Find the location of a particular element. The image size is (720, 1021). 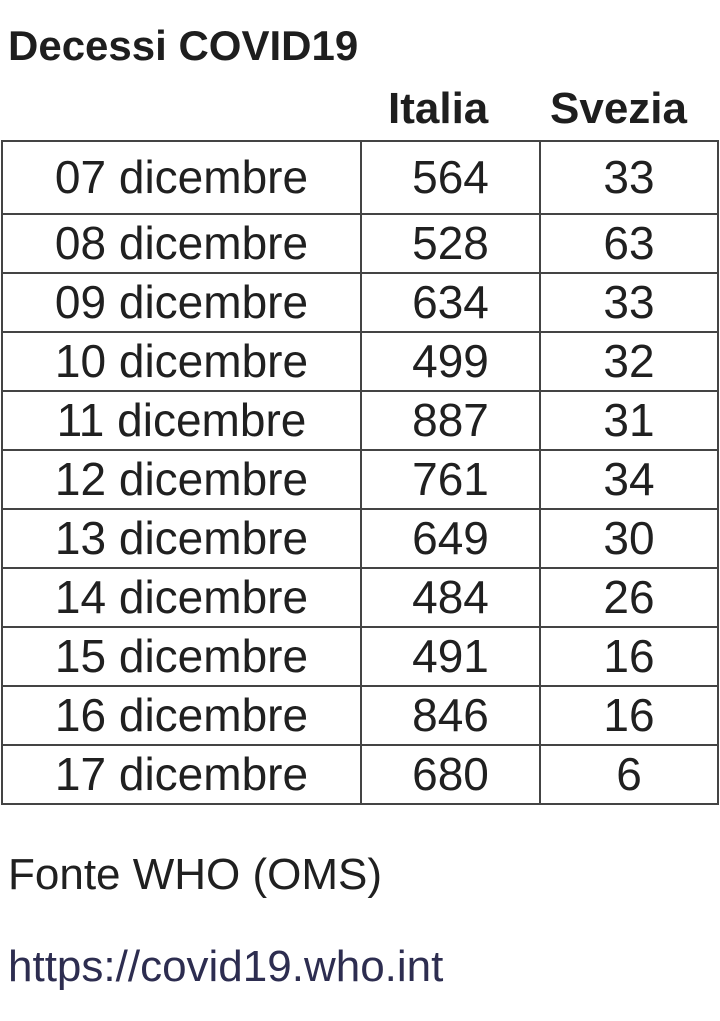

table-row: 15 dicembre 491 16 is located at coordinates (360, 656).